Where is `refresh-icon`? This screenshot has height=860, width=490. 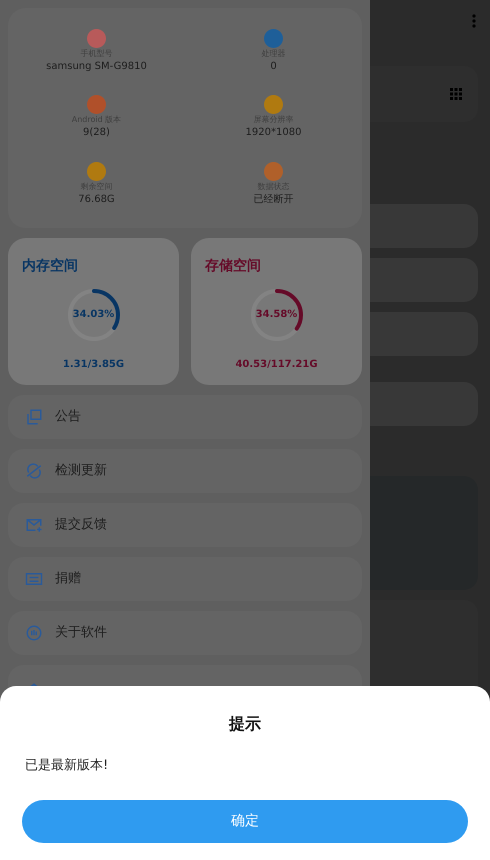 refresh-icon is located at coordinates (34, 471).